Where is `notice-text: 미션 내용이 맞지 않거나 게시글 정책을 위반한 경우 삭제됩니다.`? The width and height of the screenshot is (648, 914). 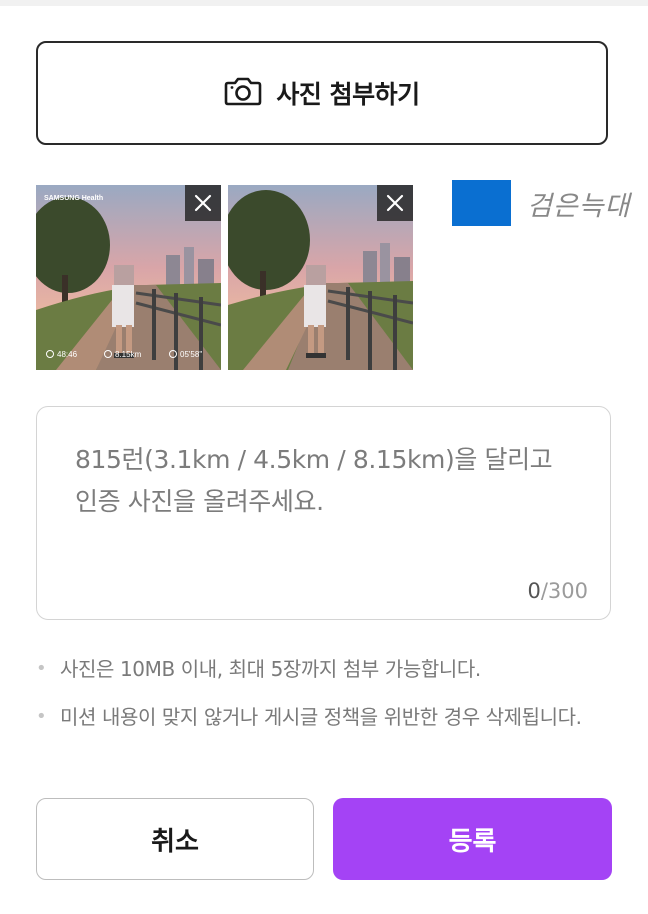
notice-text: 미션 내용이 맞지 않거나 게시글 정책을 위반한 경우 삭제됩니다. is located at coordinates (321, 717).